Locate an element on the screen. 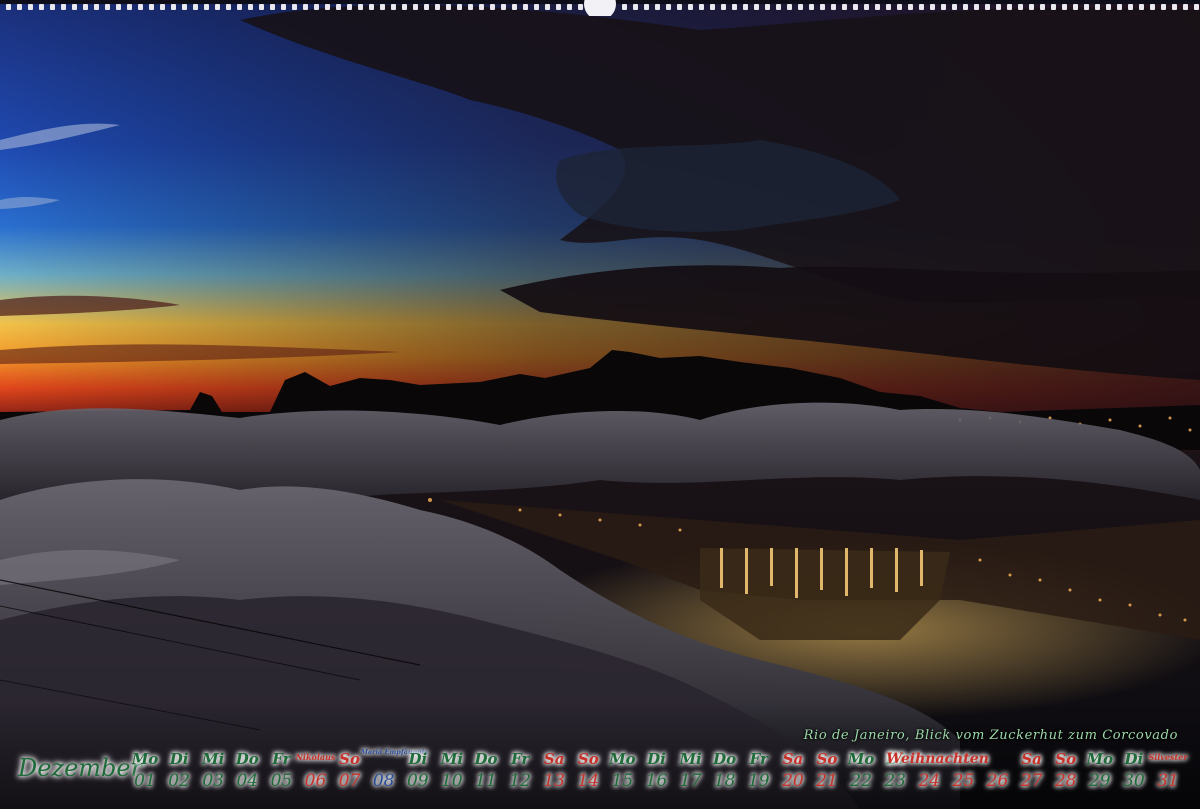  day-name: Silvester is located at coordinates (1168, 757).